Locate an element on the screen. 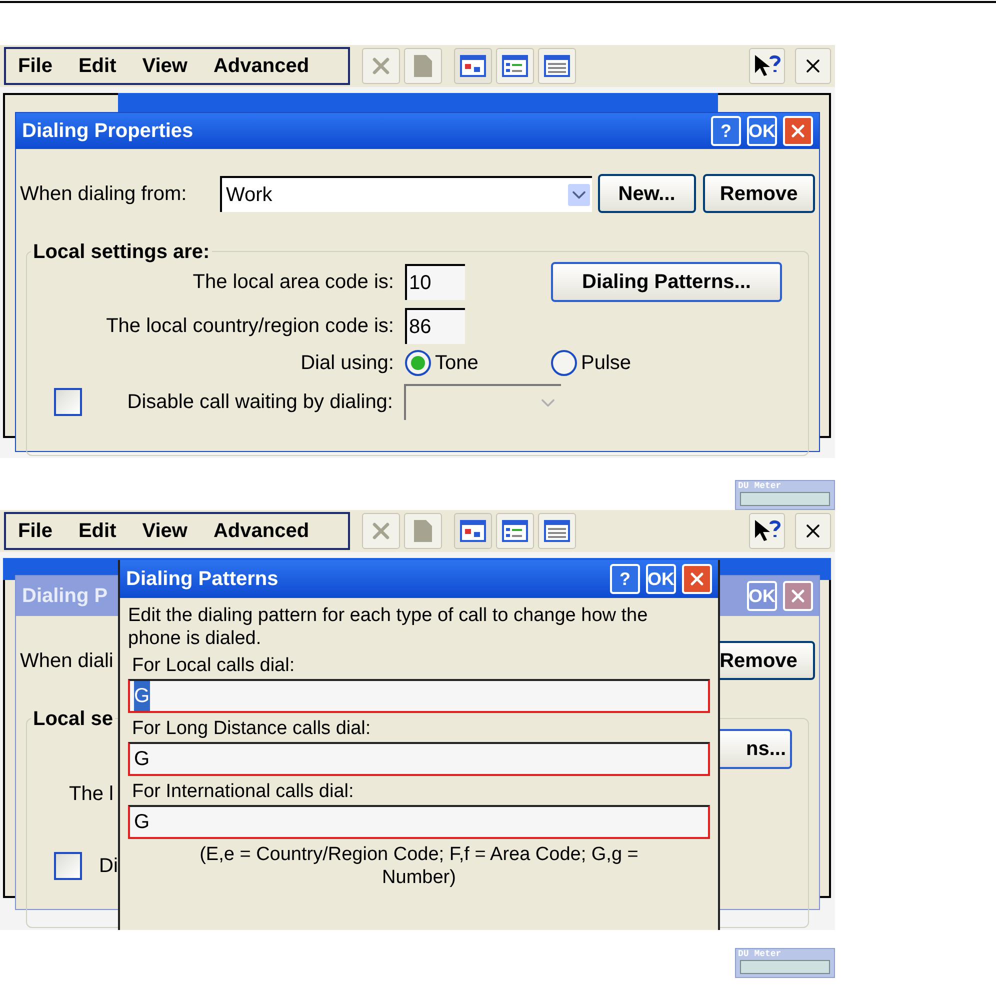 The image size is (996, 986). field-label: For International calls dial: is located at coordinates (243, 791).